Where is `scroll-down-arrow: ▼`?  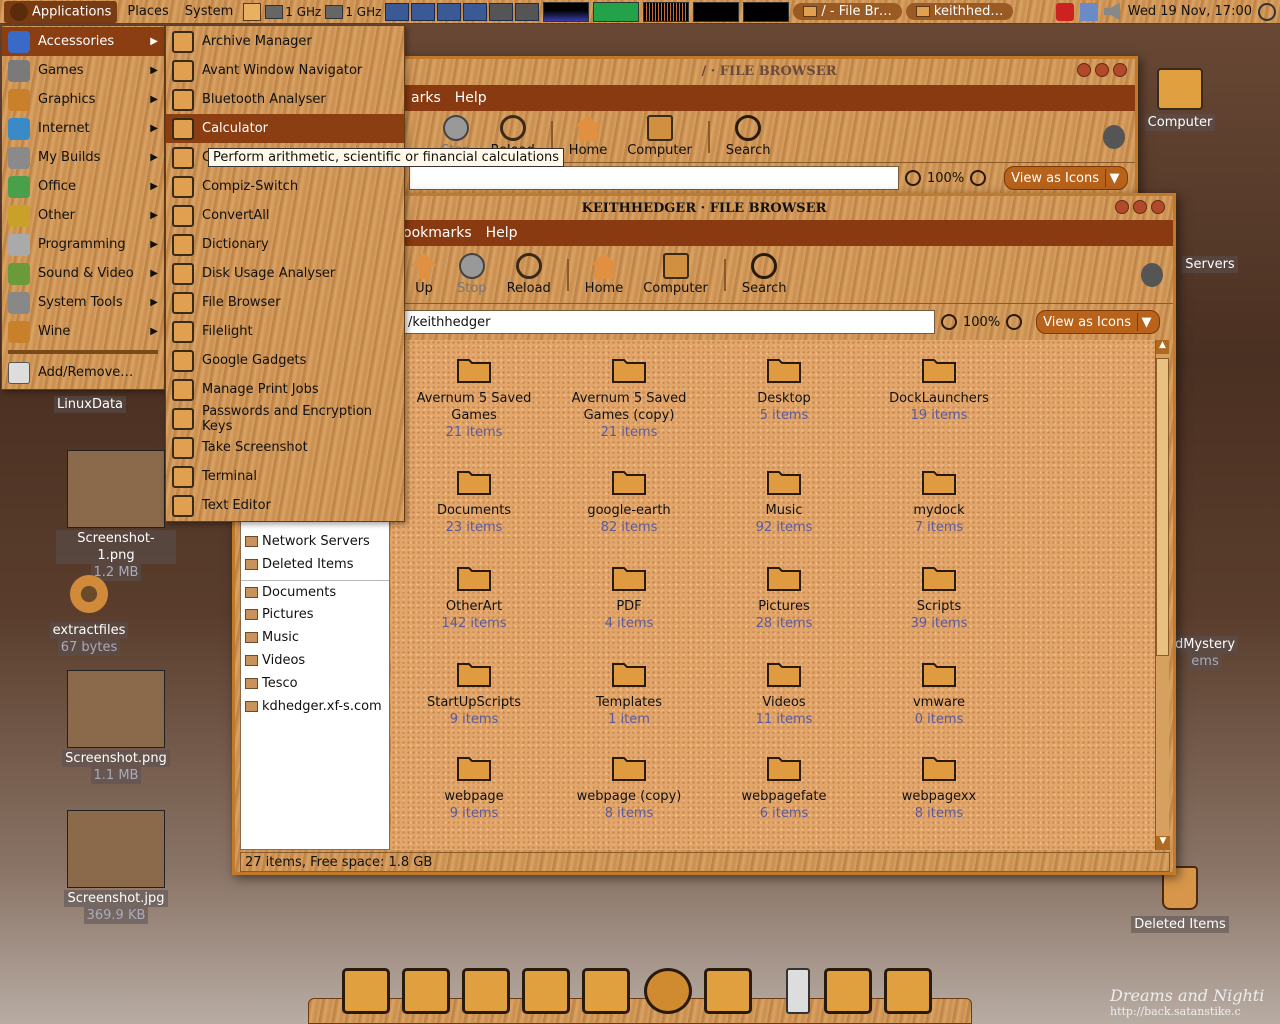
scroll-down-arrow: ▼ is located at coordinates (1163, 843).